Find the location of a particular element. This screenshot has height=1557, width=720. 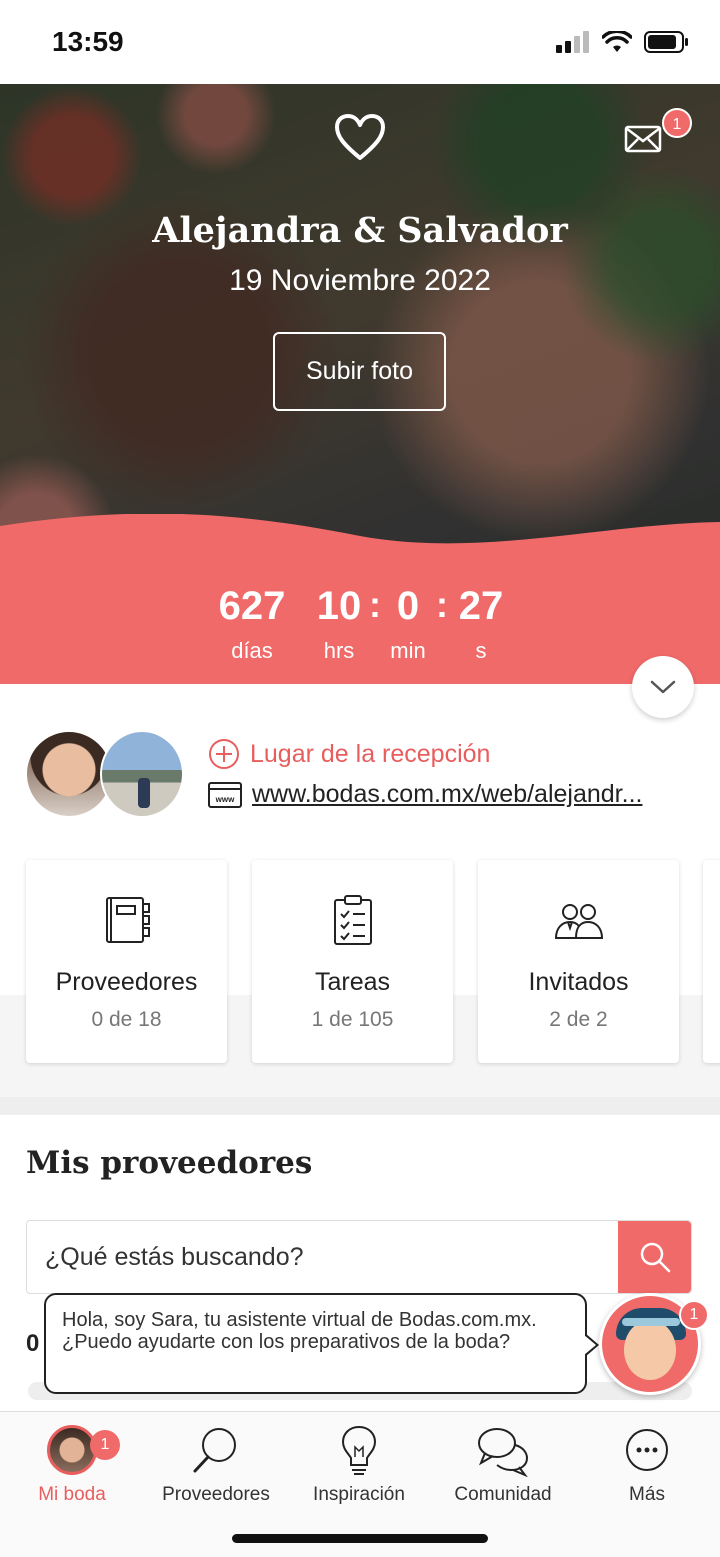

countdown-minutes: 0 is located at coordinates (408, 606).